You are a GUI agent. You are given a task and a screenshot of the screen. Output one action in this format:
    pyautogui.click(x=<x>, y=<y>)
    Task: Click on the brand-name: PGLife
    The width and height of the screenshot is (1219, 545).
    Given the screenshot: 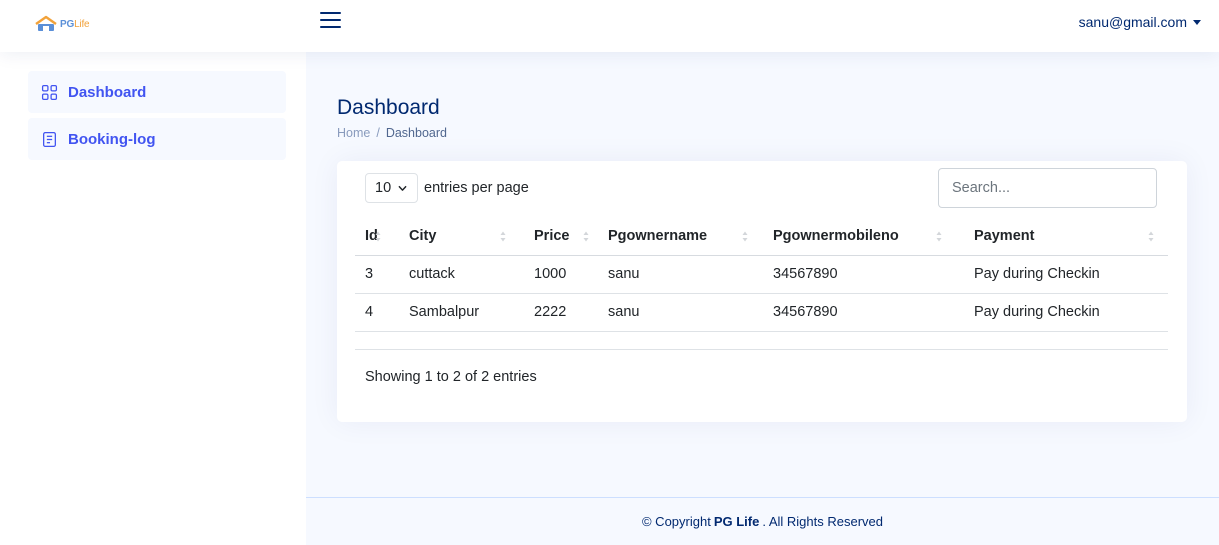 What is the action you would take?
    pyautogui.click(x=75, y=24)
    